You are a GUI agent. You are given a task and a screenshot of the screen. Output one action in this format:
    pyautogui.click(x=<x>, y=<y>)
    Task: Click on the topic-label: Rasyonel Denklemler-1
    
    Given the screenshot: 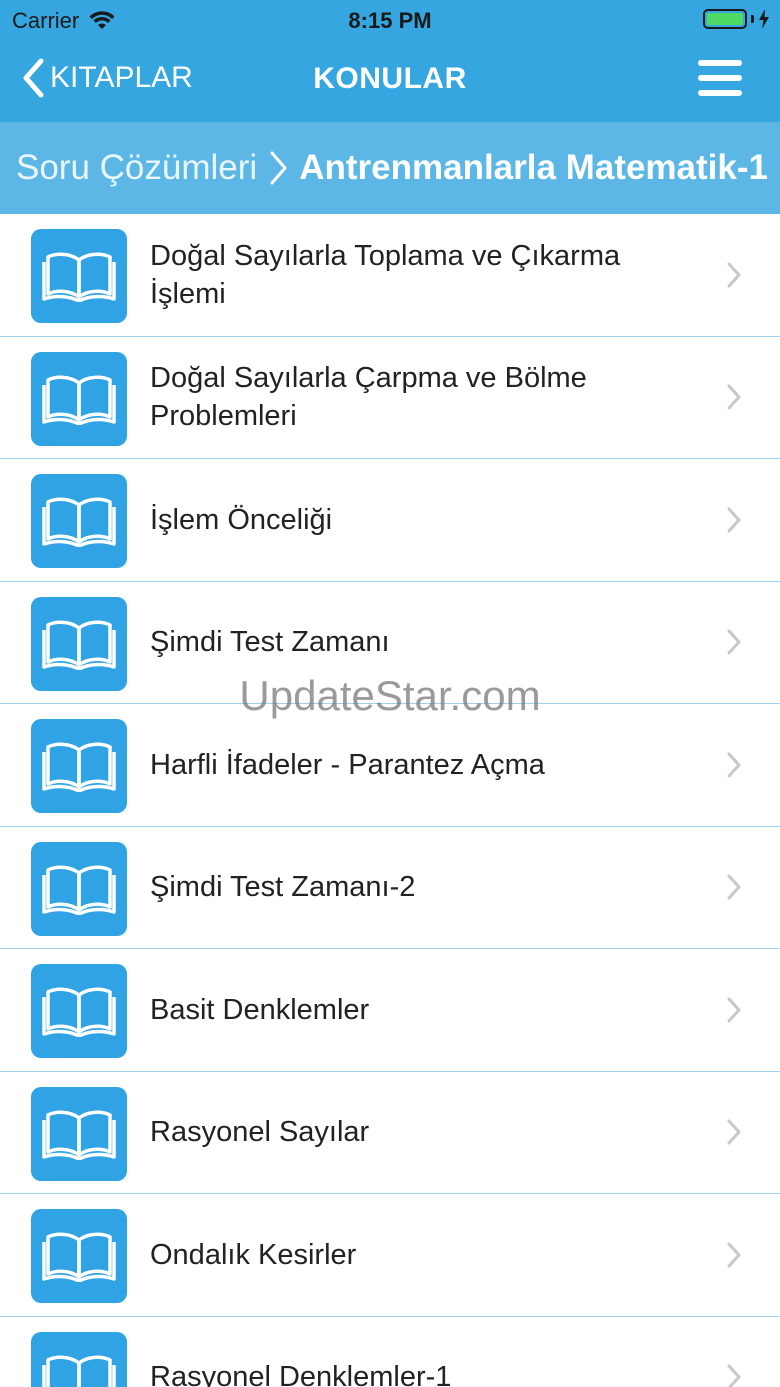 What is the action you would take?
    pyautogui.click(x=301, y=1374)
    